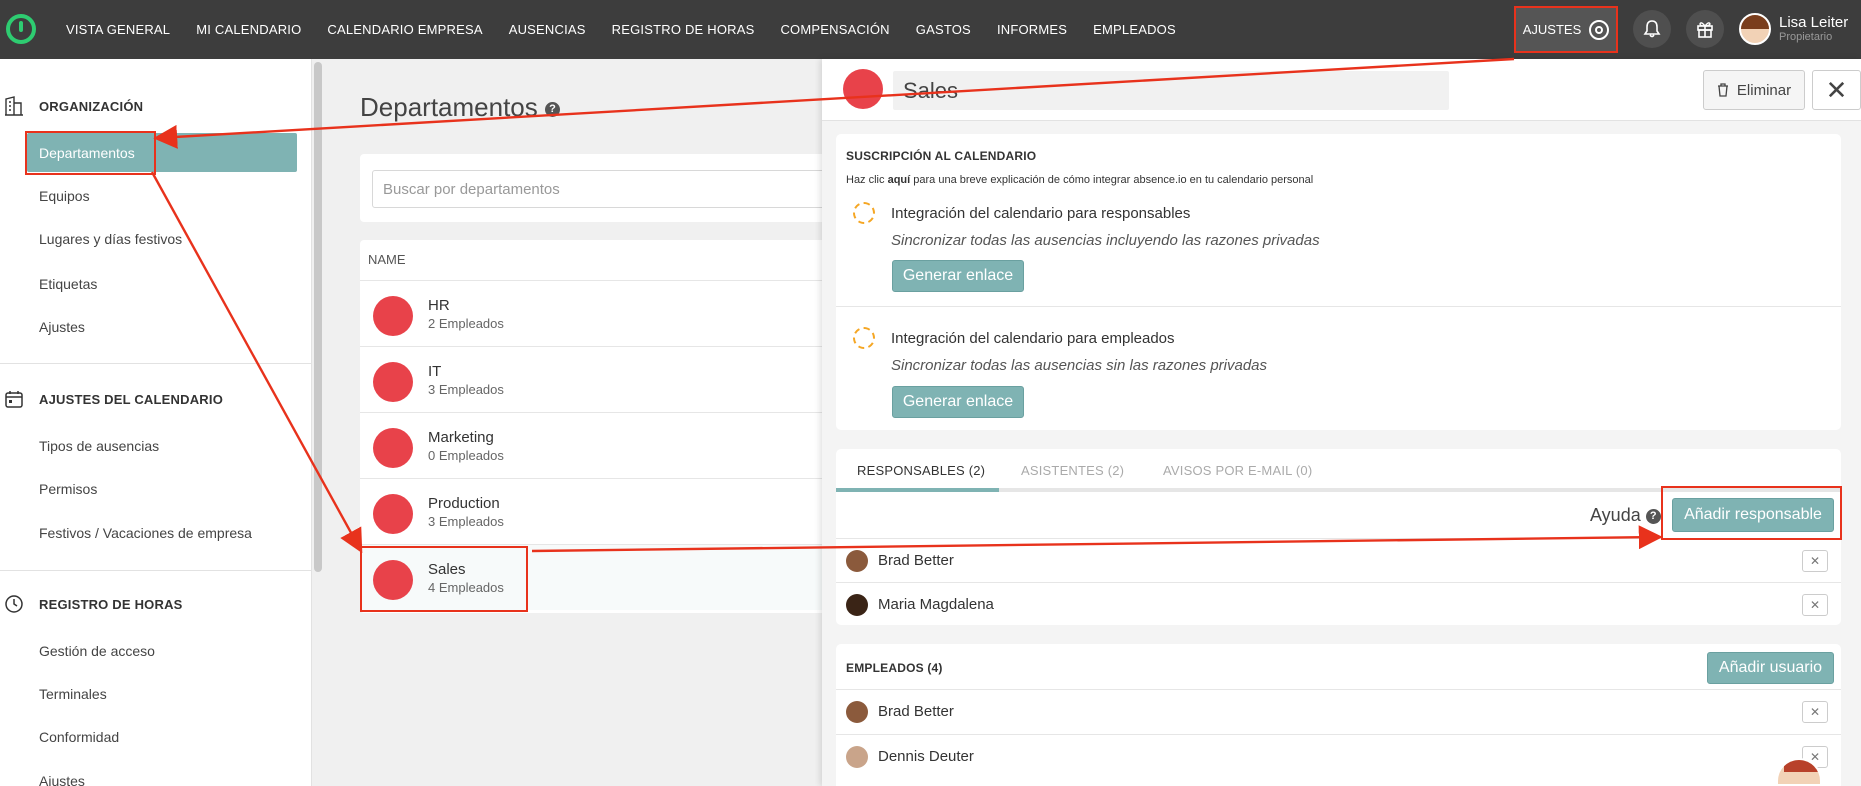  Describe the element at coordinates (1097, 539) in the screenshot. I see `arrow-sales-to-add-manager` at that location.